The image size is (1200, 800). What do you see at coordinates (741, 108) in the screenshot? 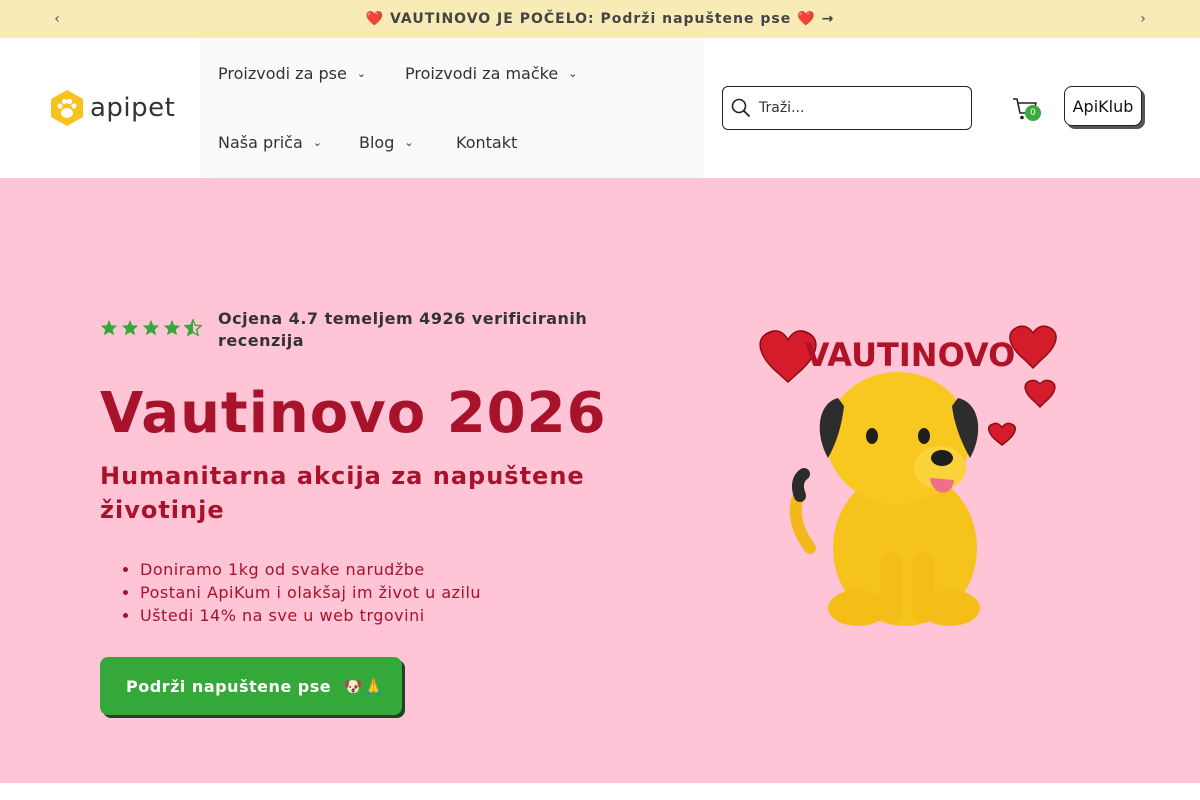
I see `search-icon` at bounding box center [741, 108].